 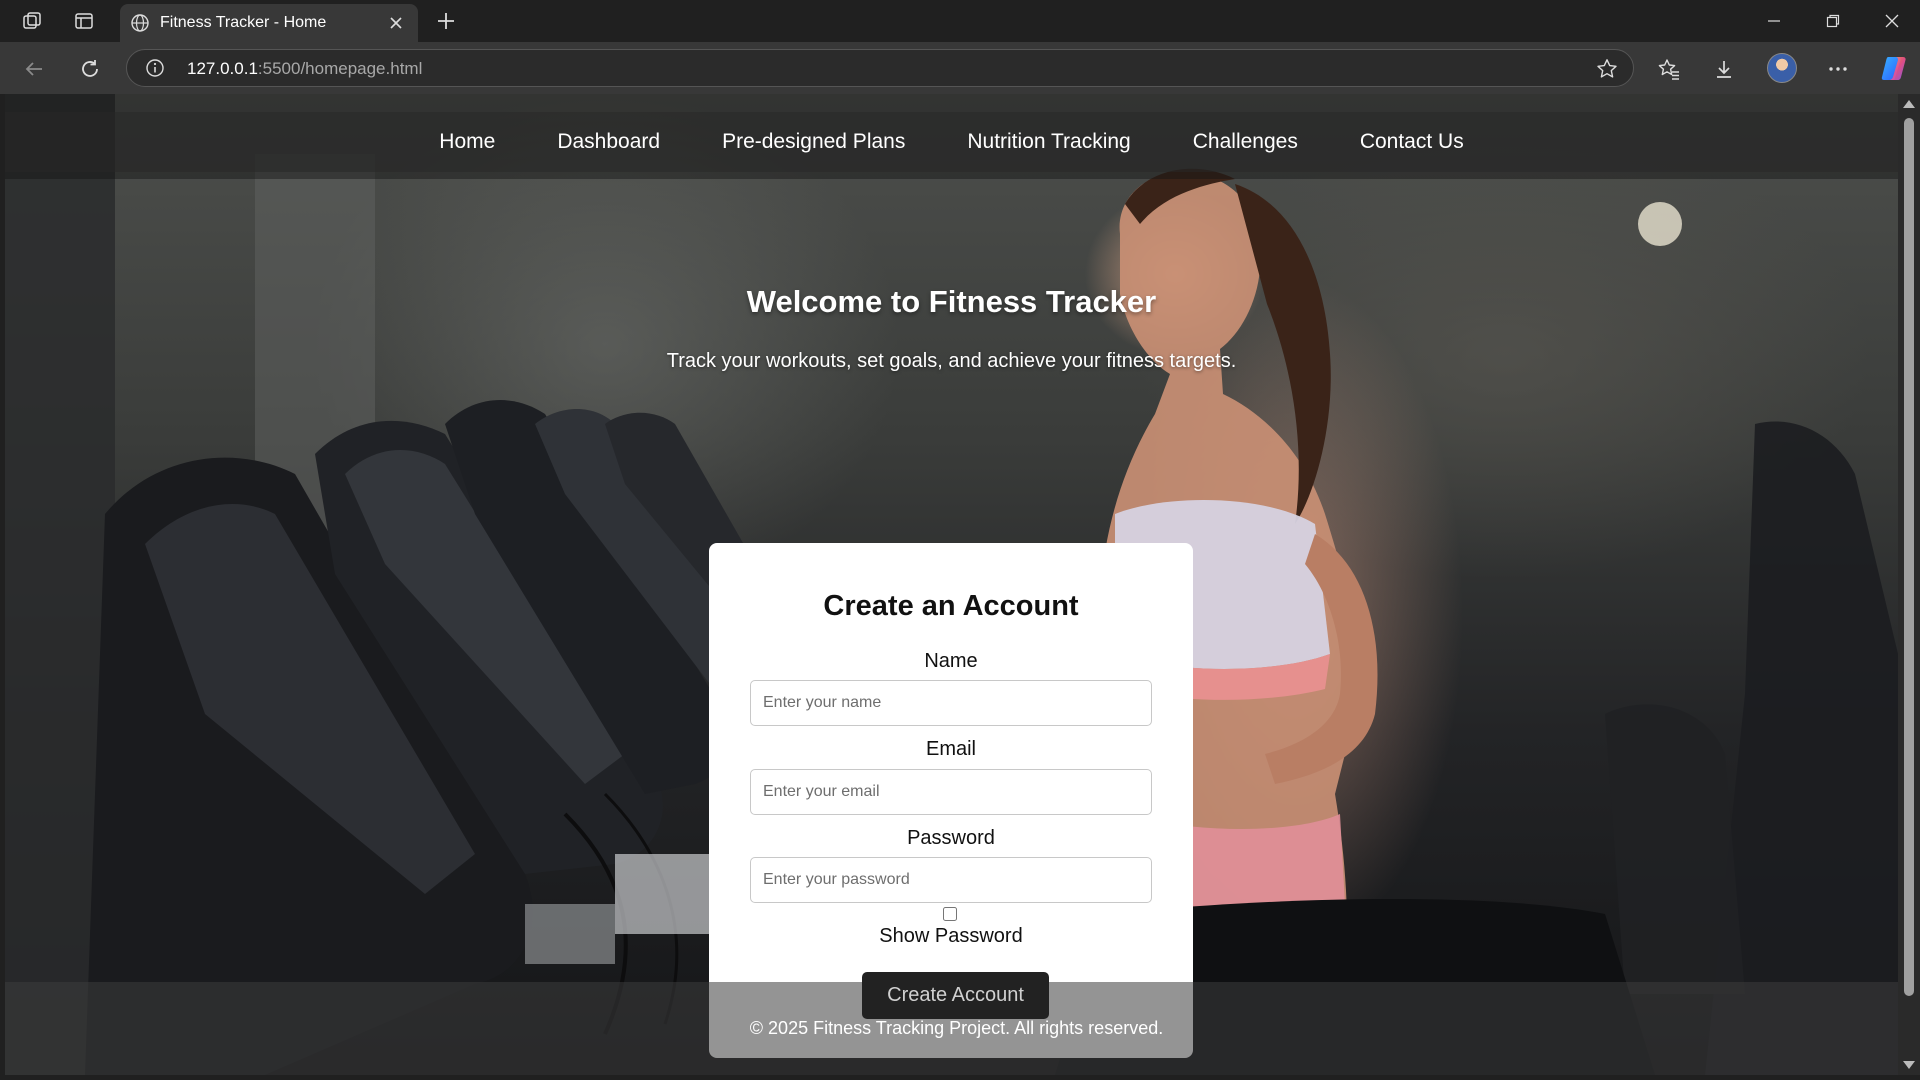 I want to click on browser-tab: Fitness Tracker - Home, so click(x=269, y=23).